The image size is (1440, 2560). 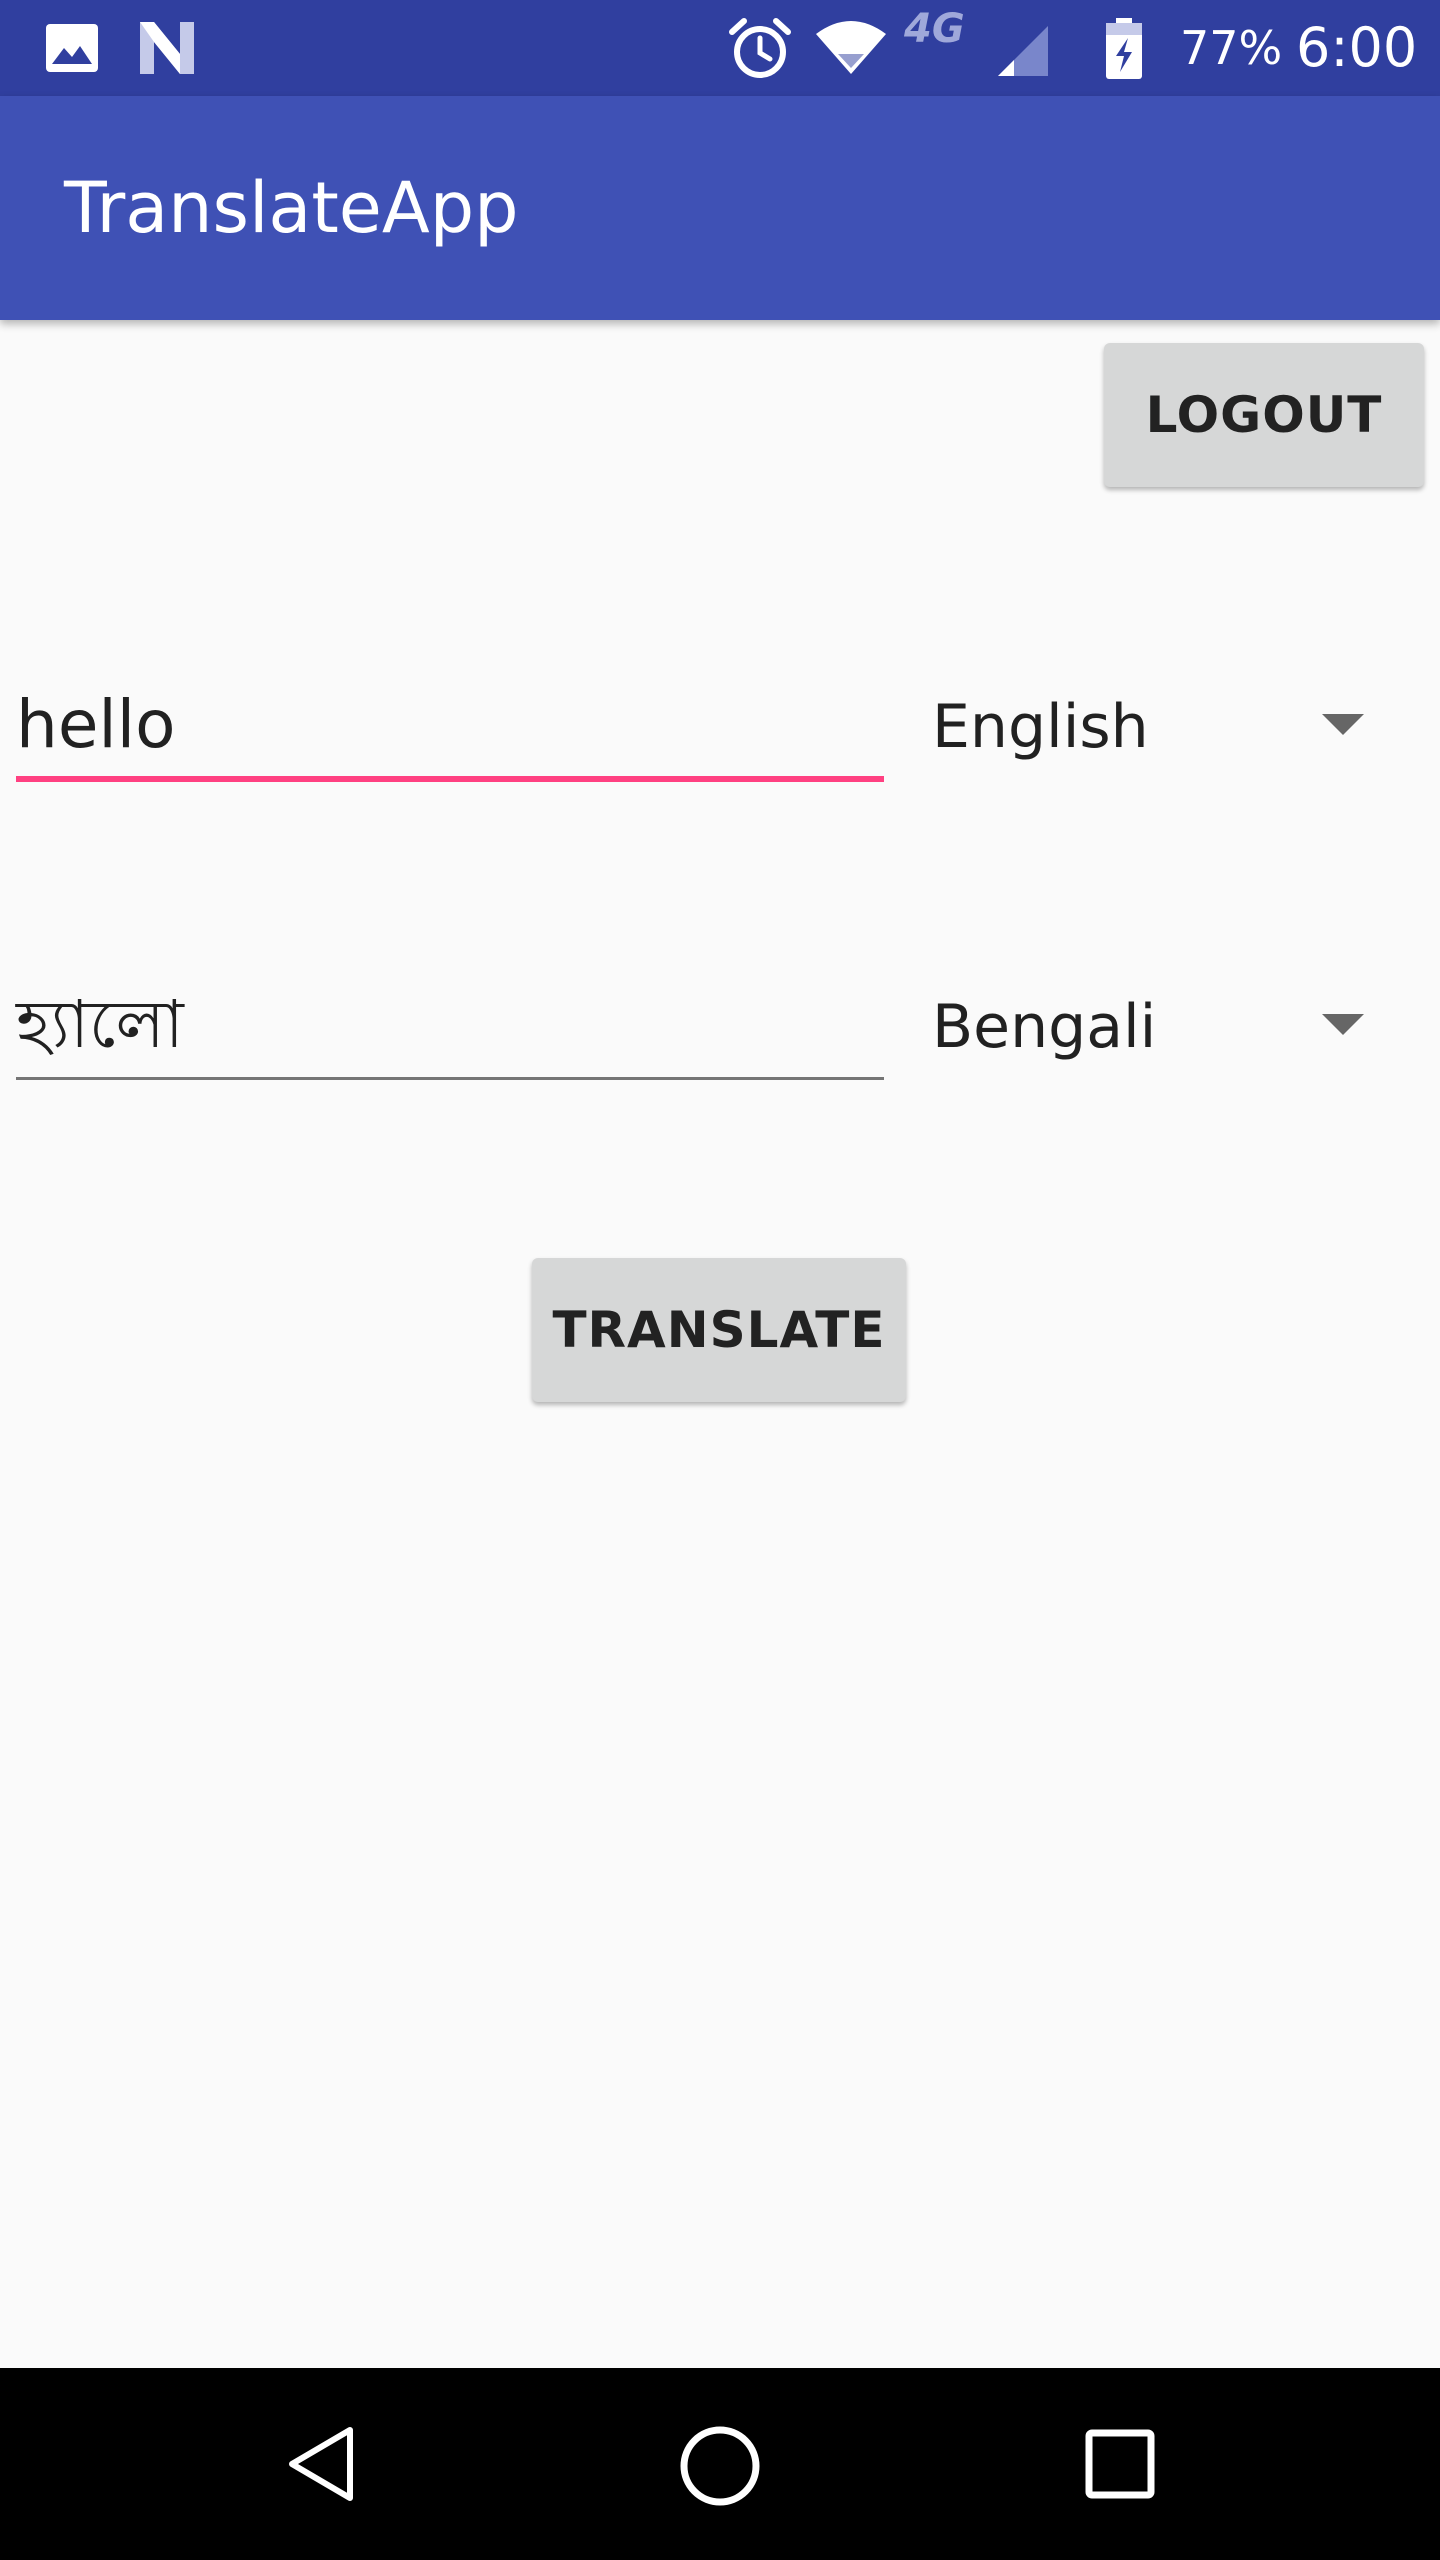 What do you see at coordinates (1040, 727) in the screenshot?
I see `source-language-spinner: English` at bounding box center [1040, 727].